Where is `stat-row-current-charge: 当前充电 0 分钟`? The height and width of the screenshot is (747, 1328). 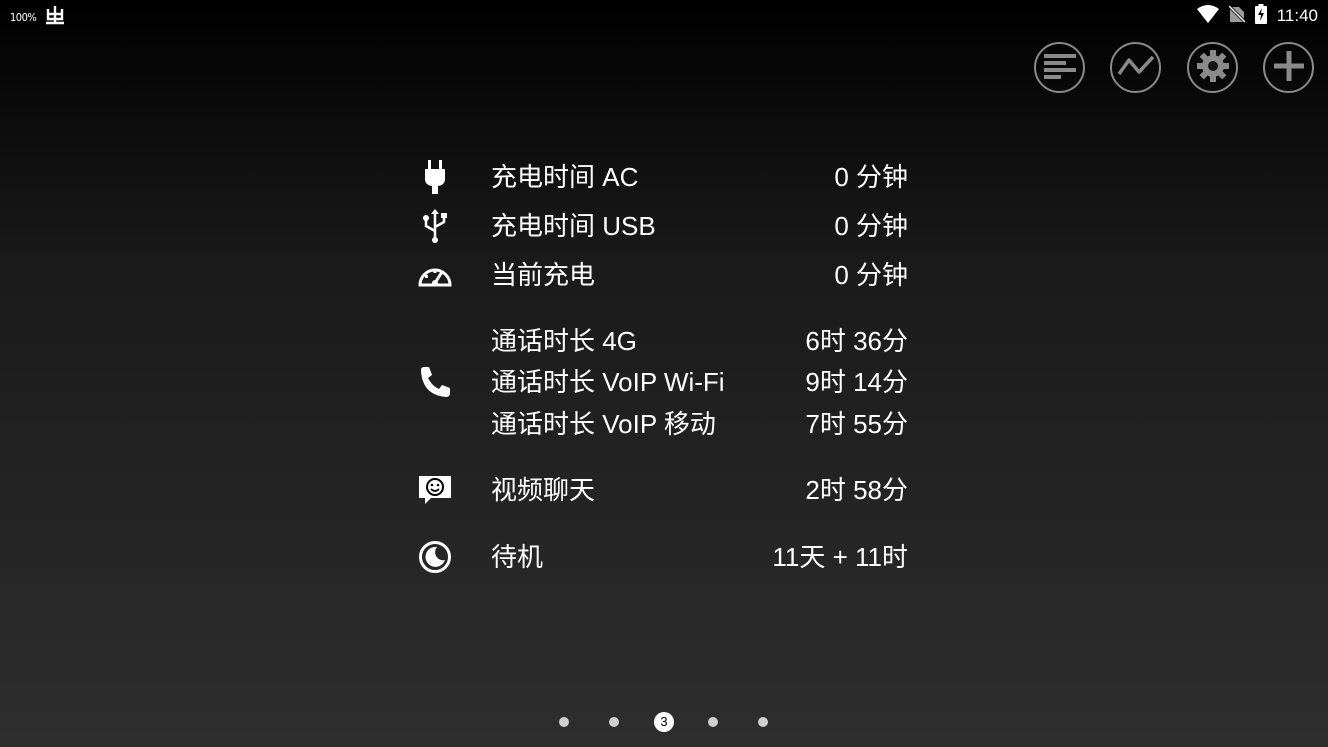
stat-row-current-charge: 当前充电 0 分钟 is located at coordinates (664, 275).